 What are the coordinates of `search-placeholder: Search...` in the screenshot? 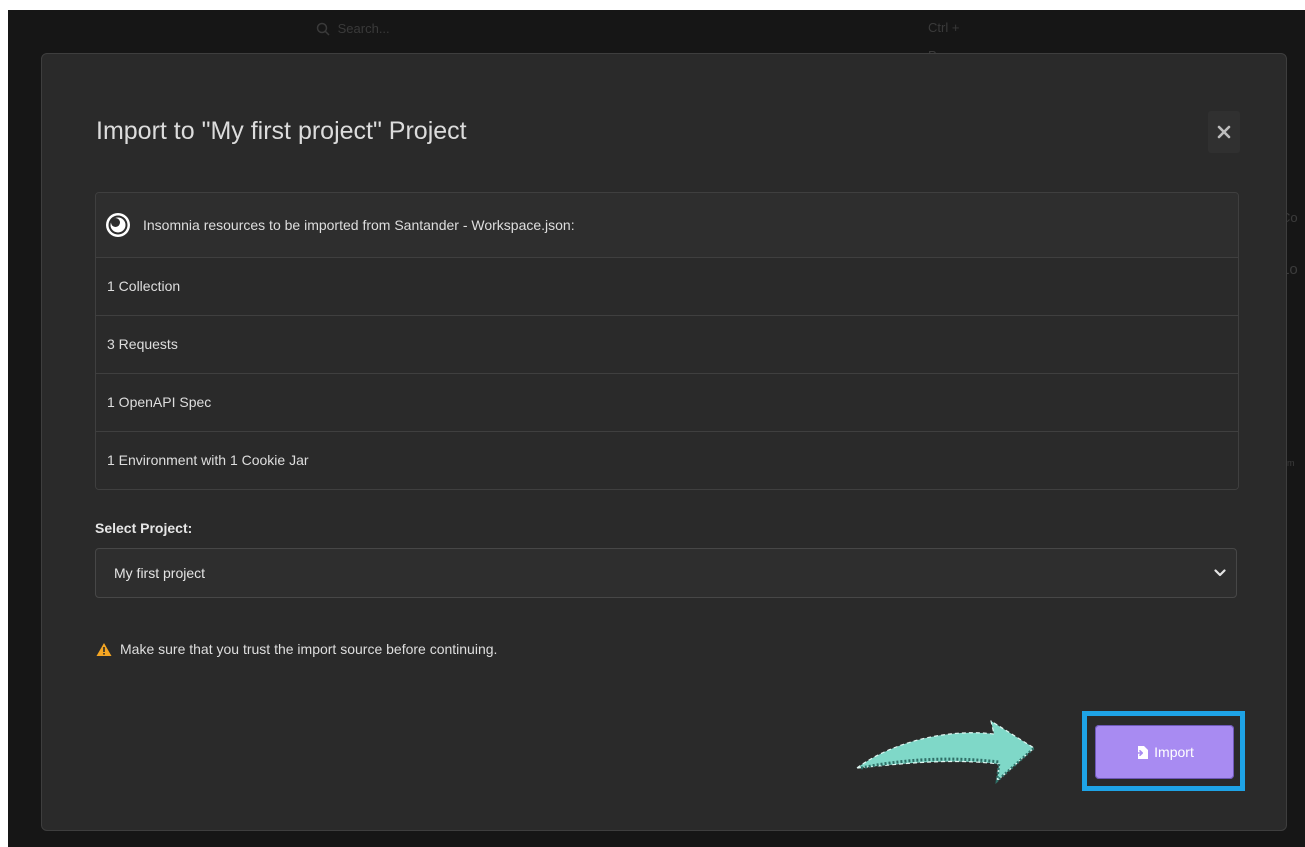 It's located at (363, 28).